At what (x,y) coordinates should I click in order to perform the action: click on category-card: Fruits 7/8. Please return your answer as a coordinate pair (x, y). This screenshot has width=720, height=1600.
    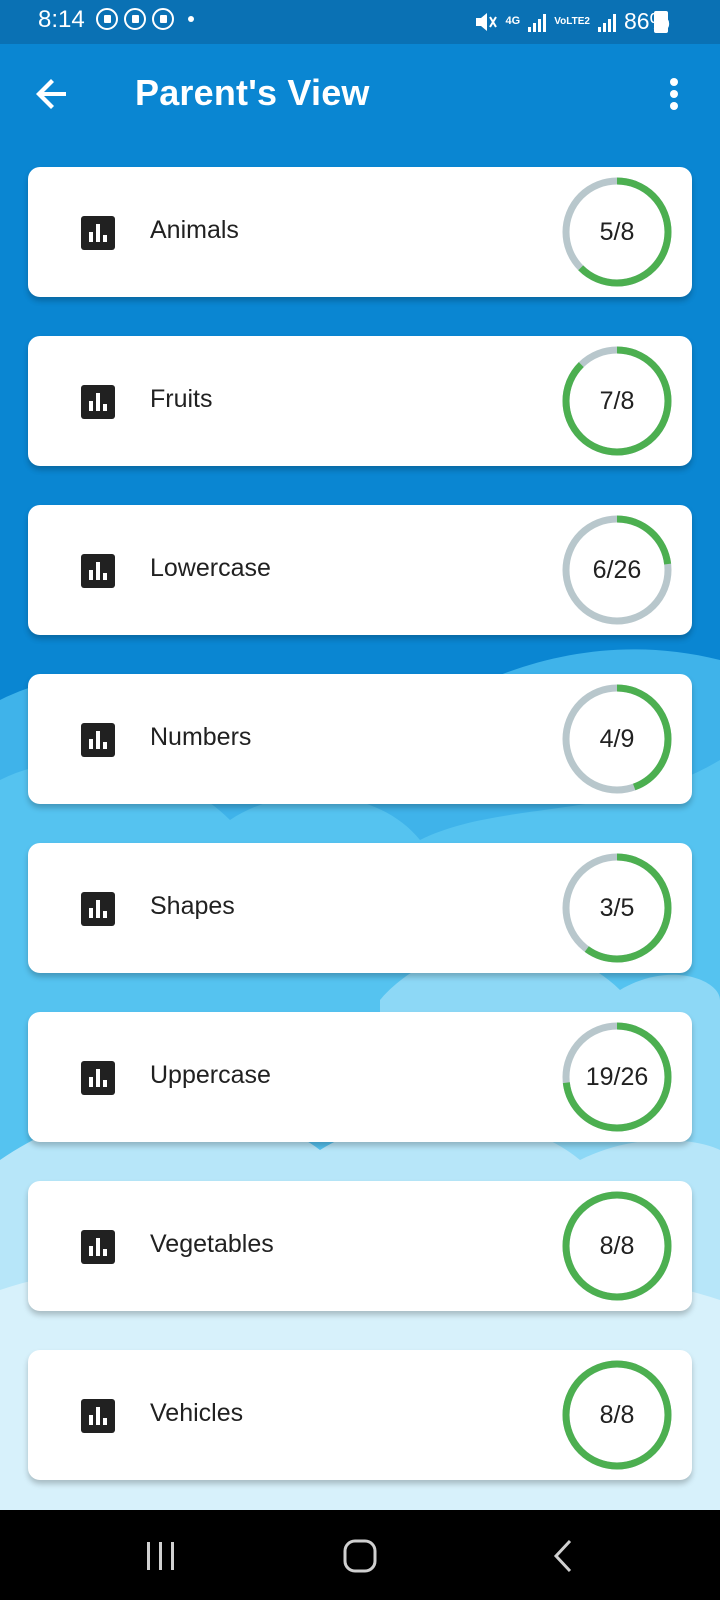
    Looking at the image, I should click on (360, 401).